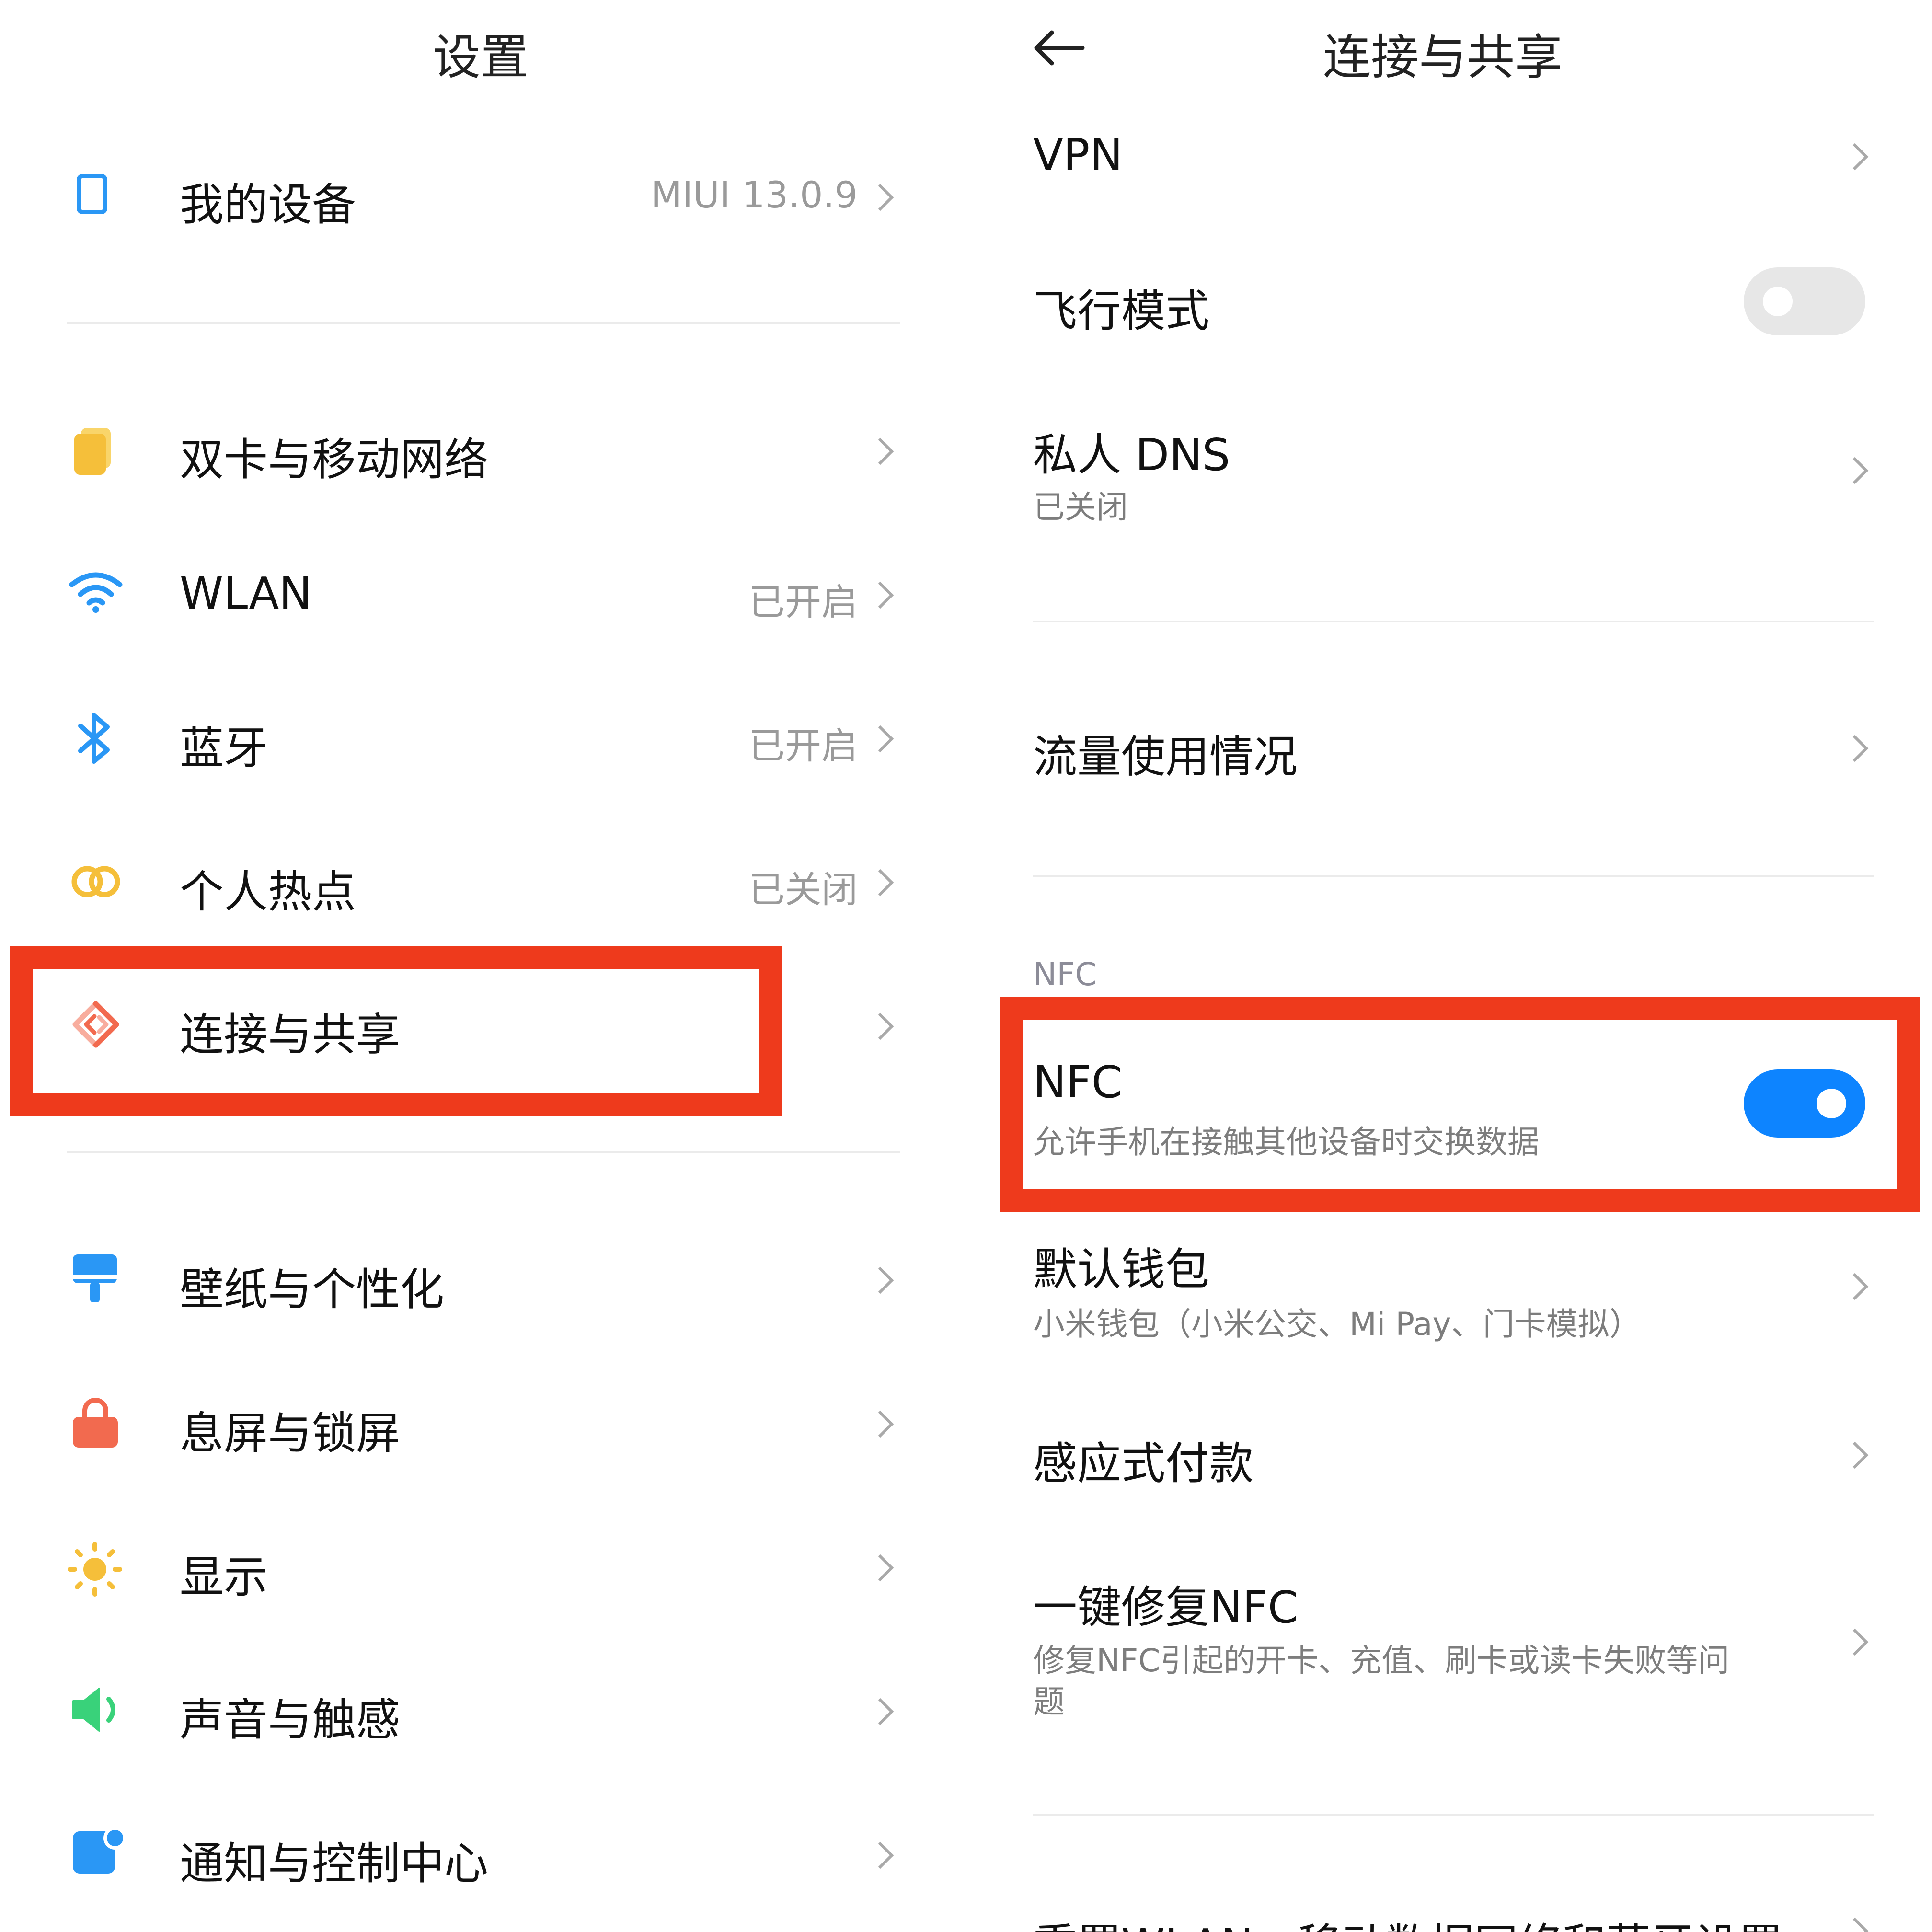  I want to click on sim-card-icon, so click(93, 451).